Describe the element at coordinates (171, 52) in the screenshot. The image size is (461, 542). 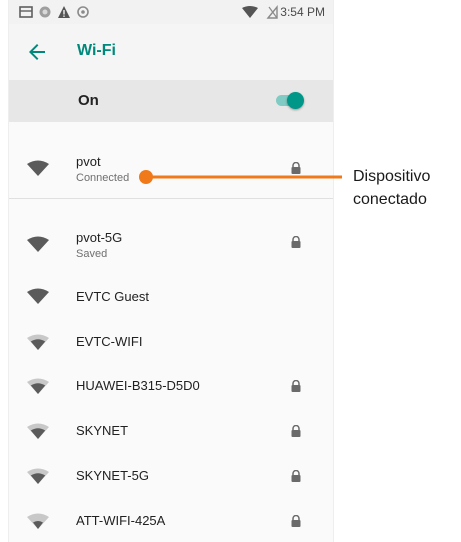
I see `app-bar: Wi-Fi` at that location.